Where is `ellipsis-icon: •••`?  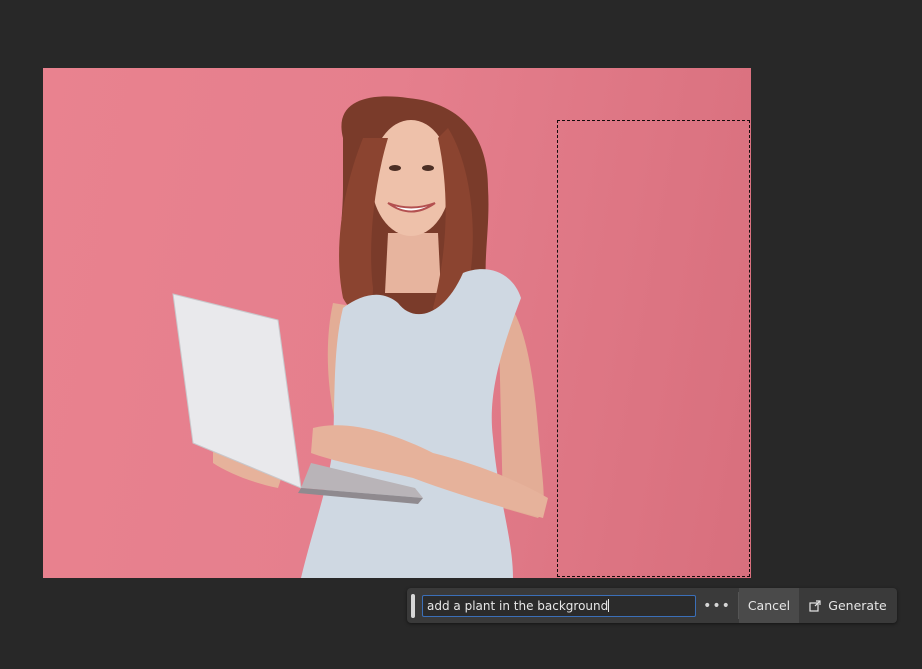
ellipsis-icon: ••• is located at coordinates (717, 605).